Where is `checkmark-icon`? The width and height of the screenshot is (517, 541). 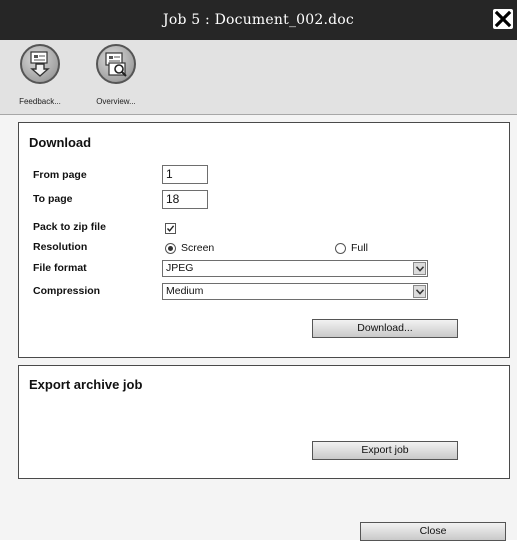
checkmark-icon is located at coordinates (170, 228).